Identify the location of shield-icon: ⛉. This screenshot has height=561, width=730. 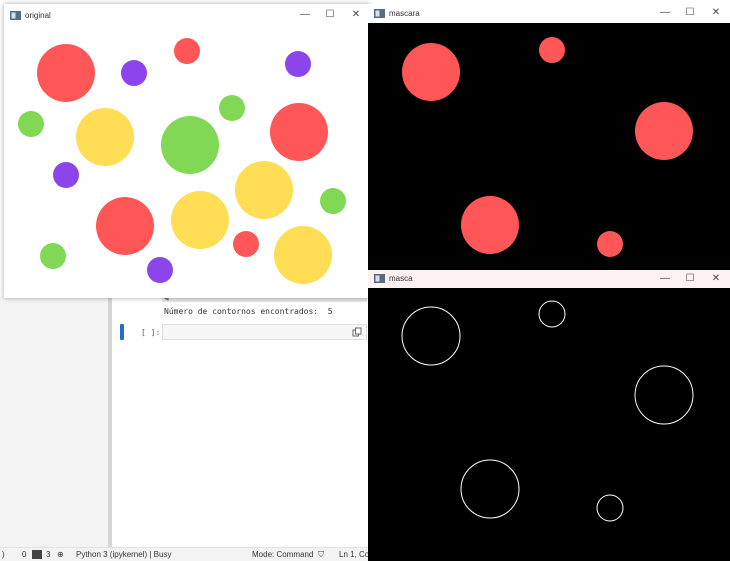
(321, 555).